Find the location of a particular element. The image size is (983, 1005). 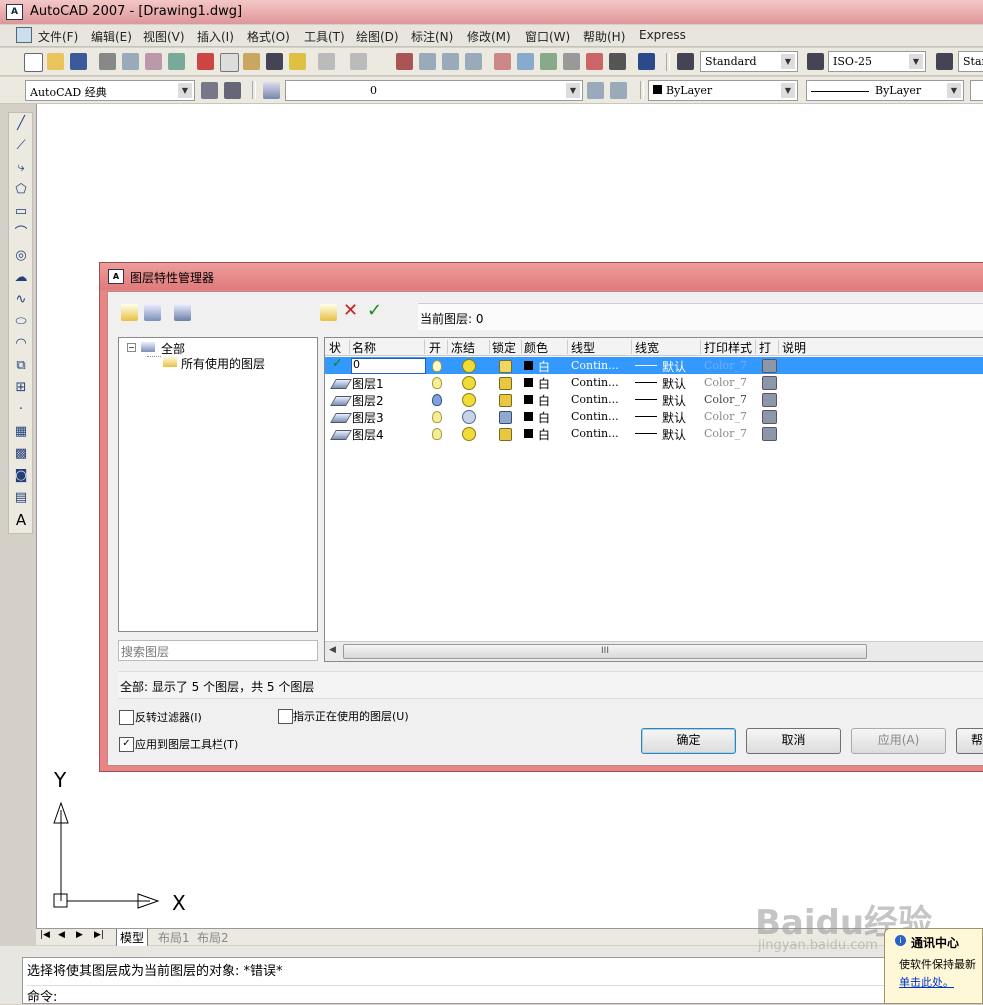

make-block-icon: ⊞ is located at coordinates (21, 388).